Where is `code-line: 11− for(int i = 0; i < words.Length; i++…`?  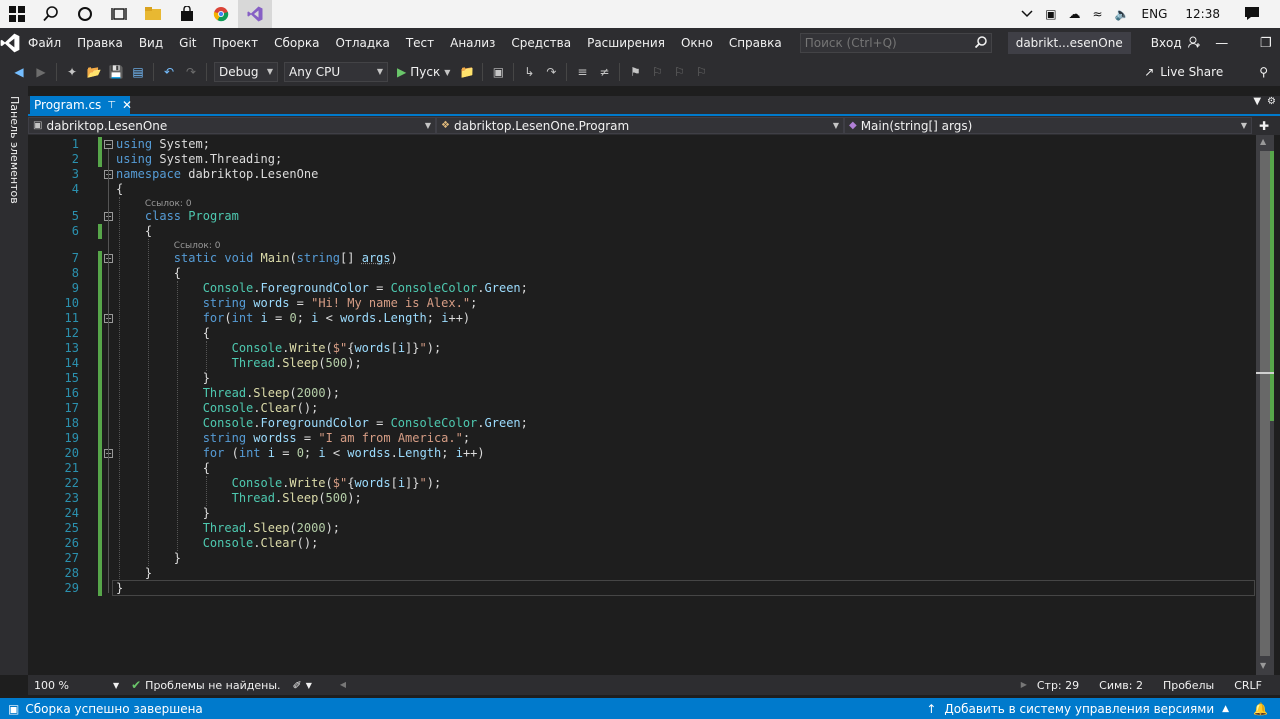
code-line: 11− for(int i = 0; i < words.Length; i++… is located at coordinates (651, 318).